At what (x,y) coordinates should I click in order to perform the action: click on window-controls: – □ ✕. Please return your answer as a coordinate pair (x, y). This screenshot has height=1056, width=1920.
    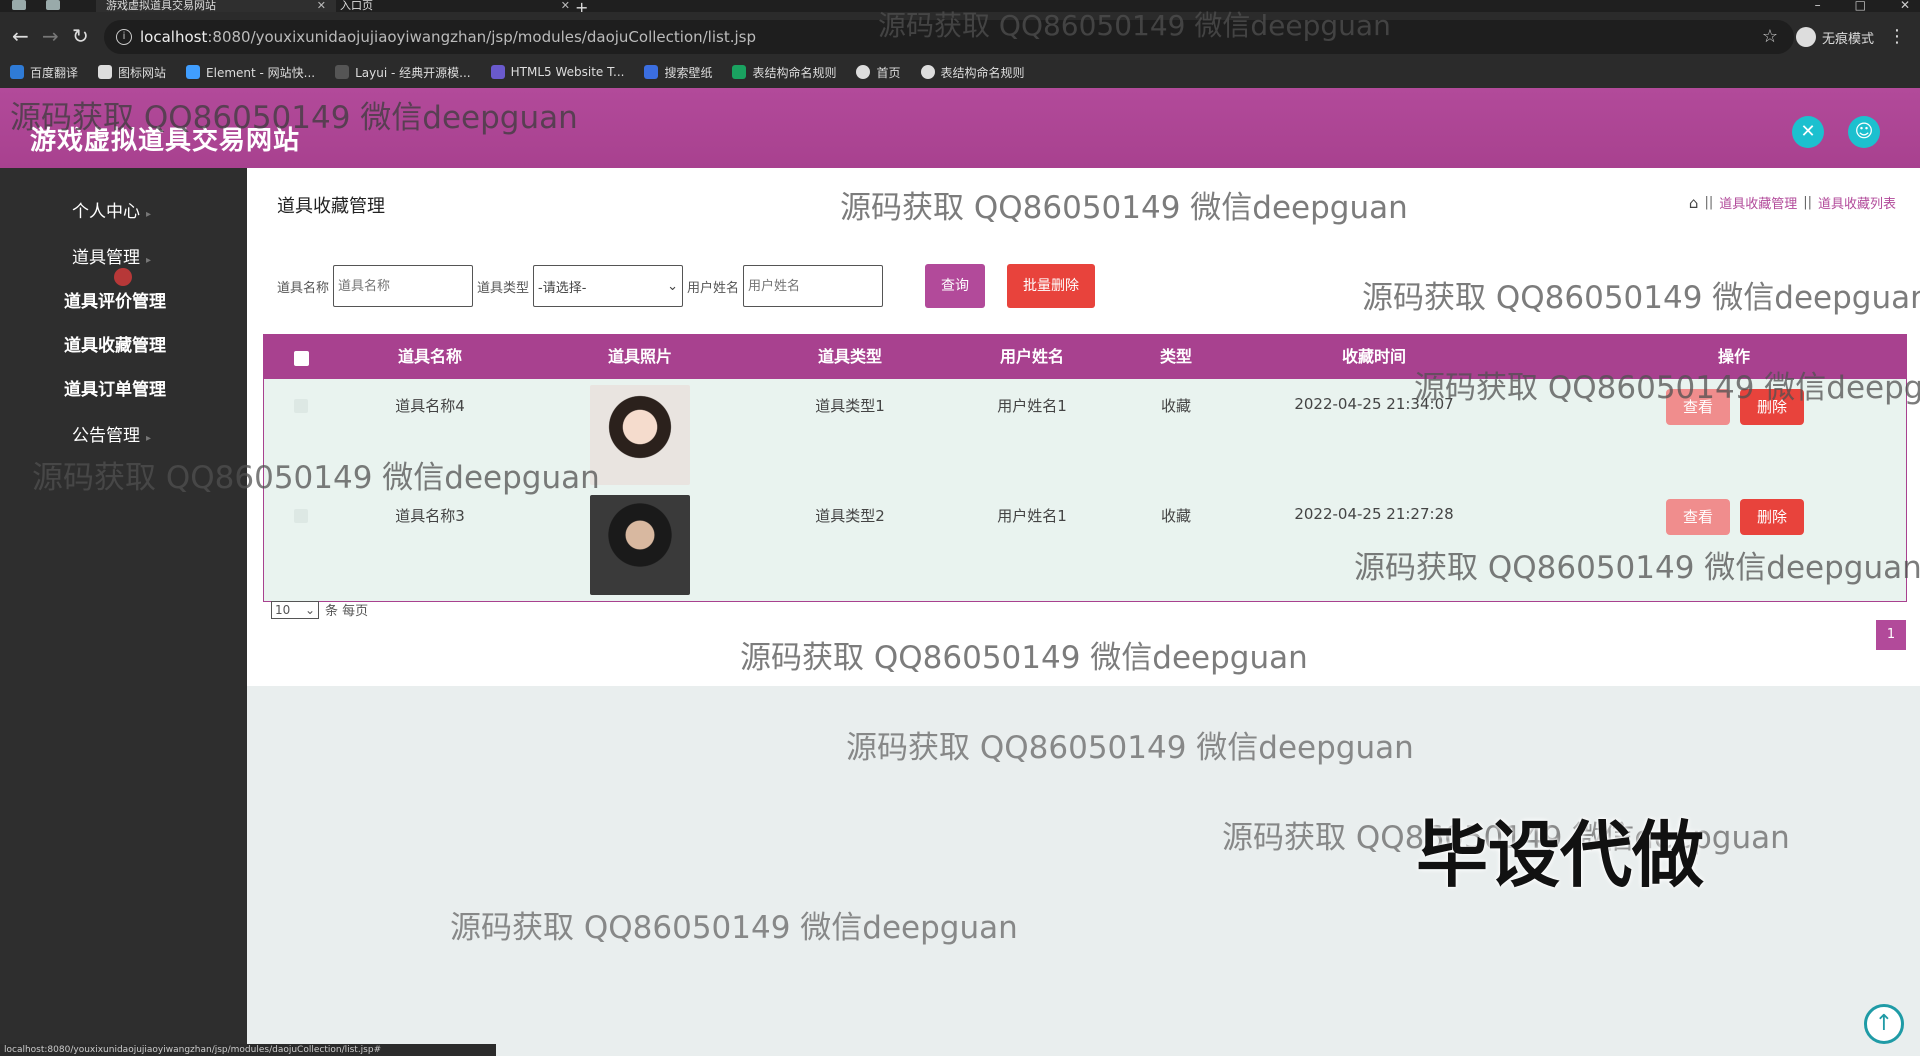
    Looking at the image, I should click on (1862, 6).